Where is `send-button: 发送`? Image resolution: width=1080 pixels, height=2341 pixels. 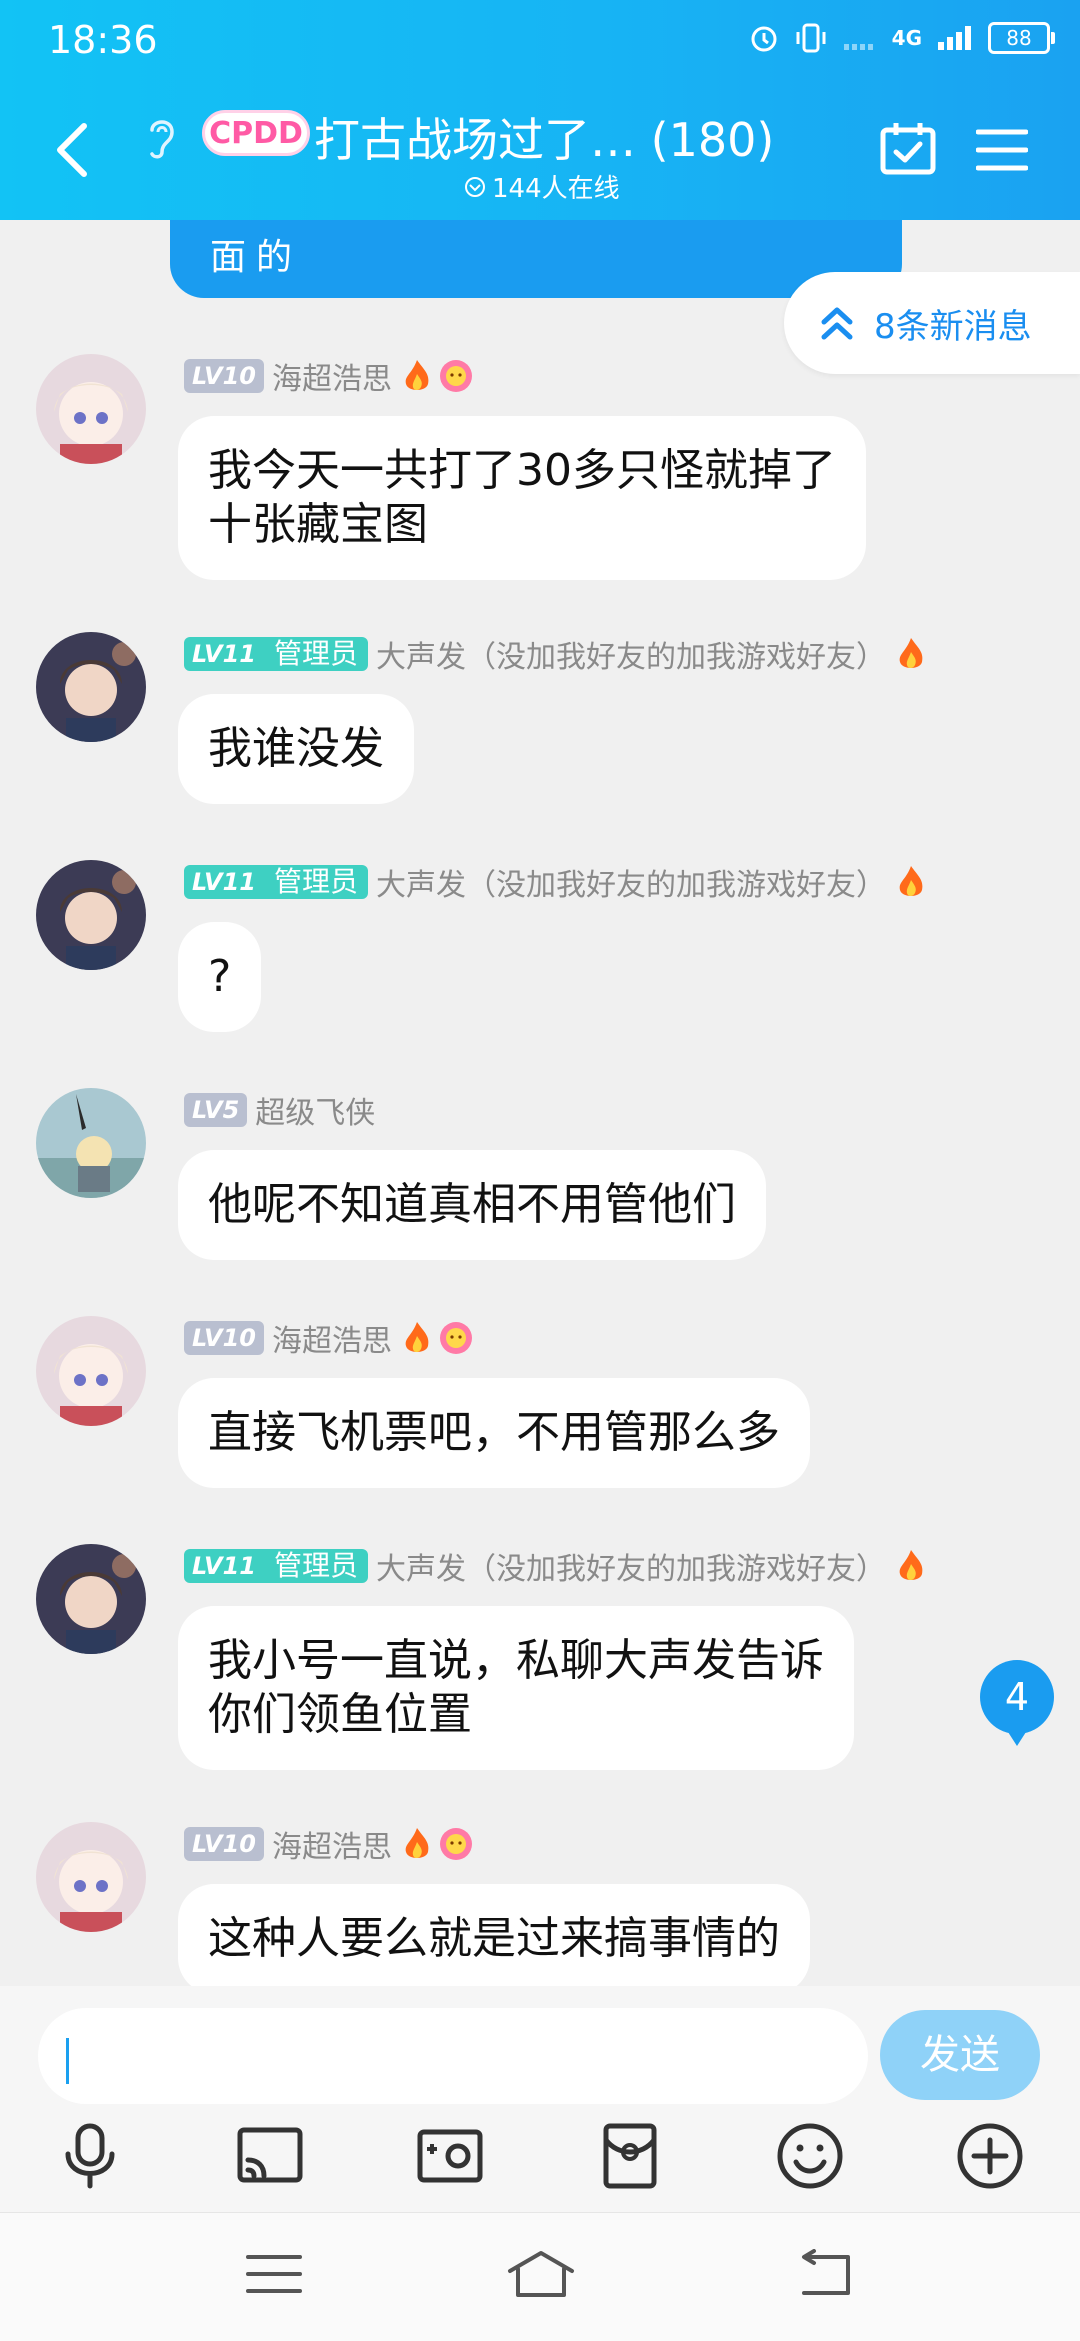 send-button: 发送 is located at coordinates (960, 2055).